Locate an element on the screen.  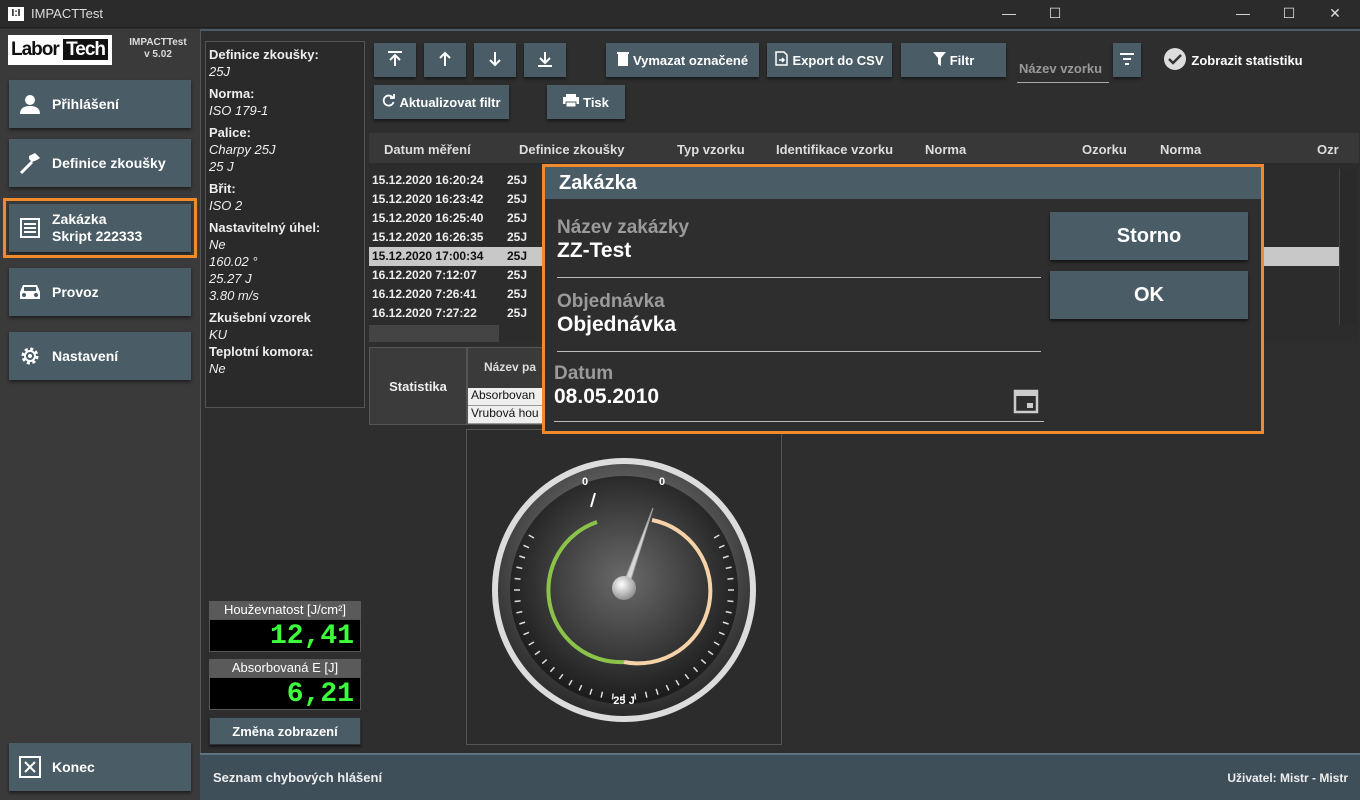
table-row: 15.12.2020 16:20:24 25J is located at coordinates (459, 180).